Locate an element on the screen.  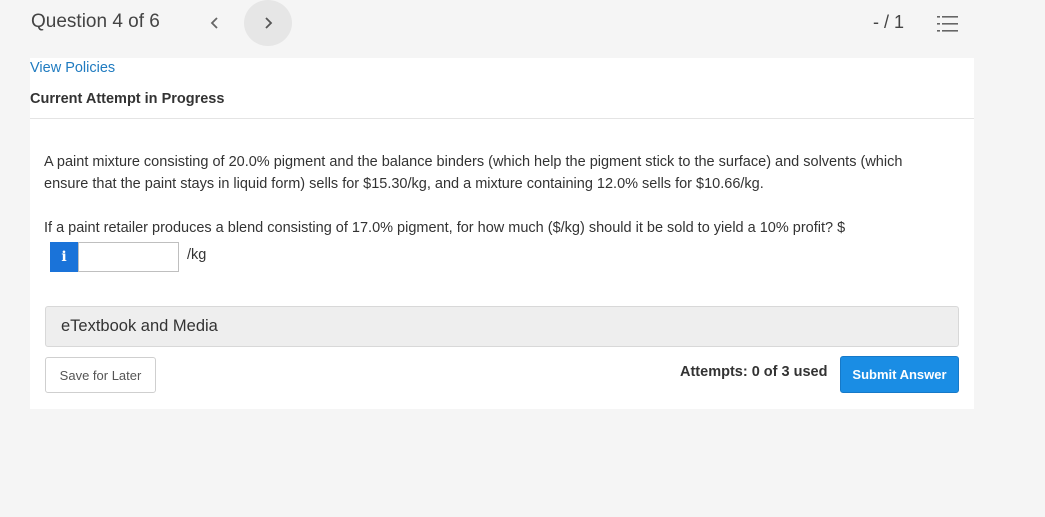
chevron-right-icon is located at coordinates (269, 23).